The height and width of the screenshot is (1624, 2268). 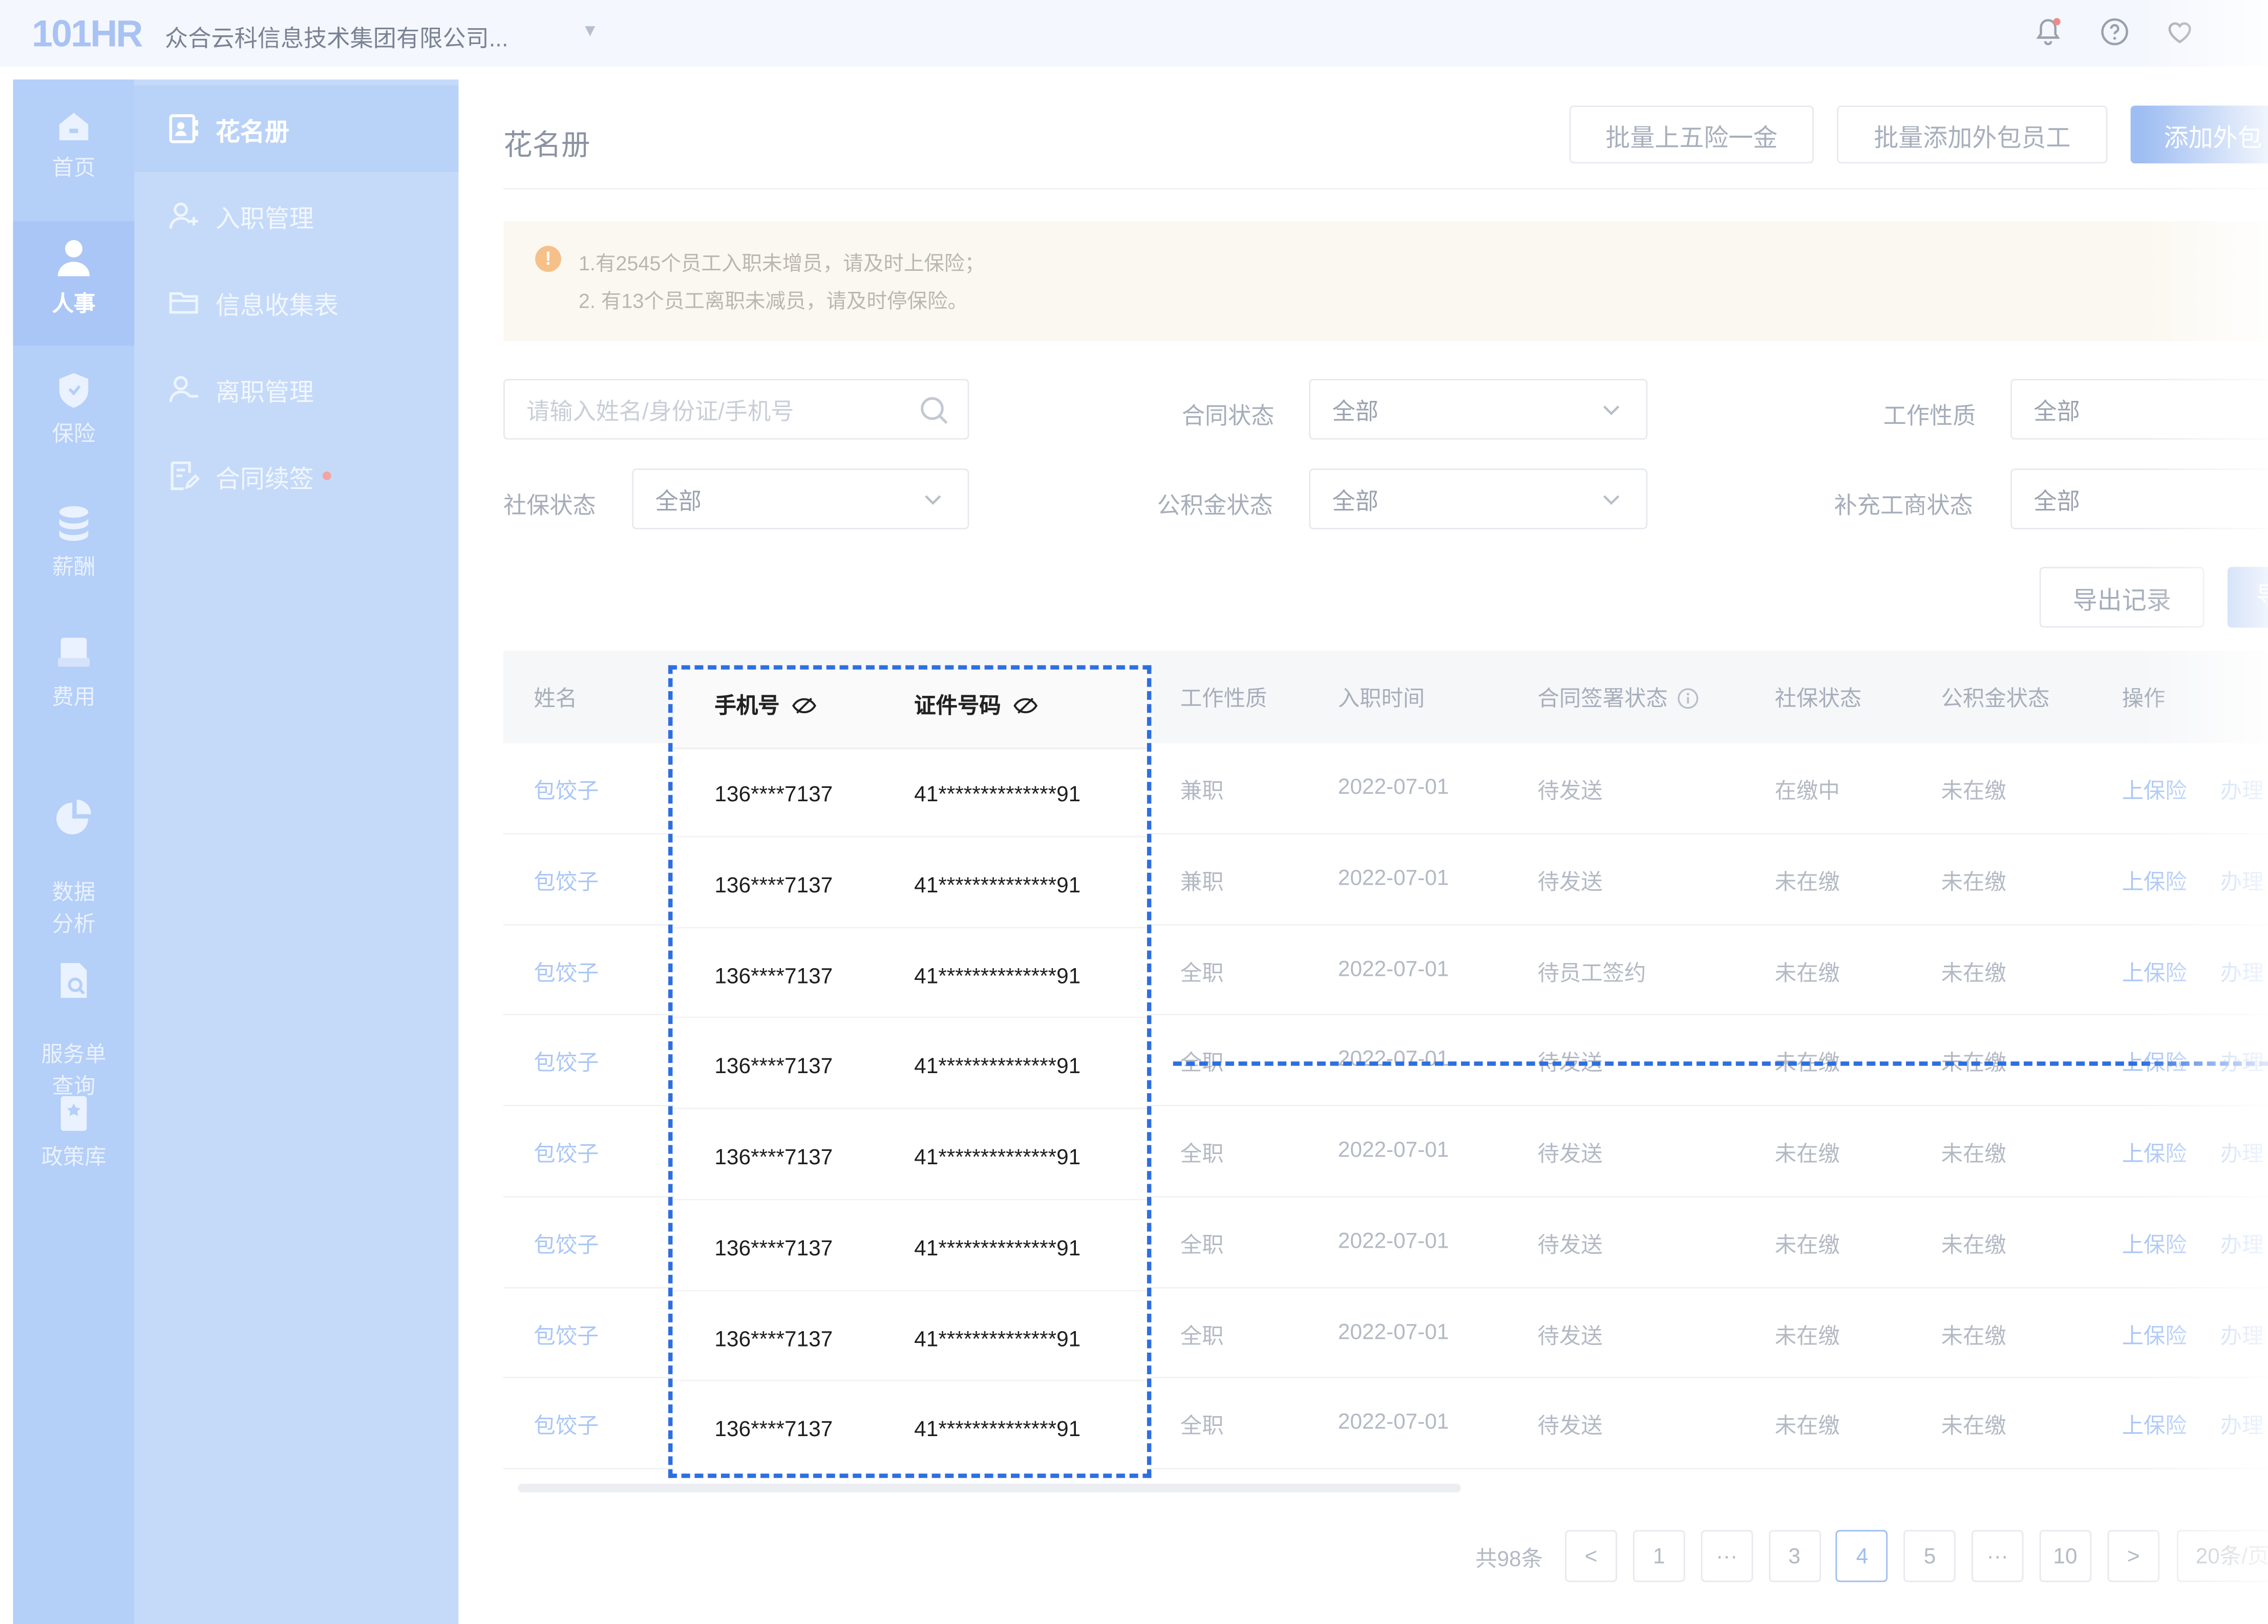 What do you see at coordinates (989, 1488) in the screenshot?
I see `horizontal-scrollbar` at bounding box center [989, 1488].